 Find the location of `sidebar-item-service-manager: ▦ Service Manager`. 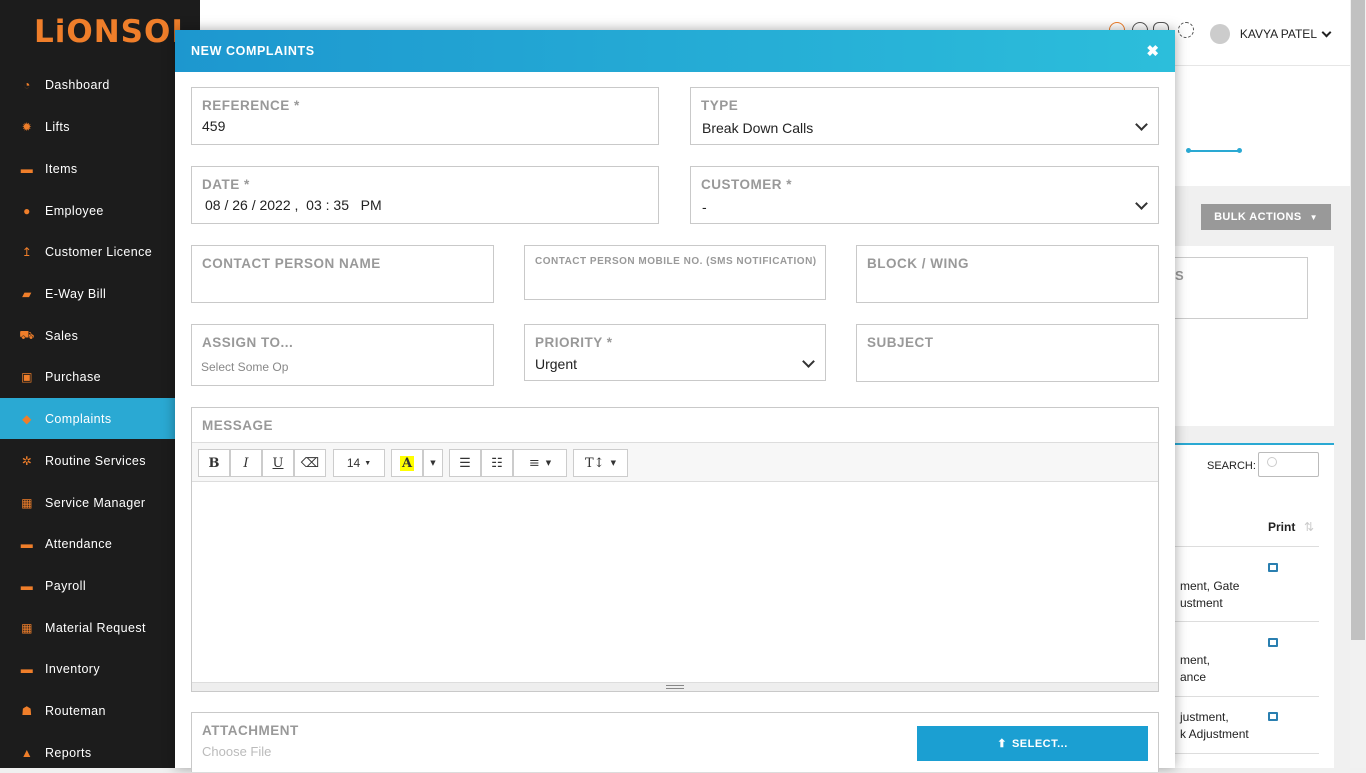

sidebar-item-service-manager: ▦ Service Manager is located at coordinates (87, 502).